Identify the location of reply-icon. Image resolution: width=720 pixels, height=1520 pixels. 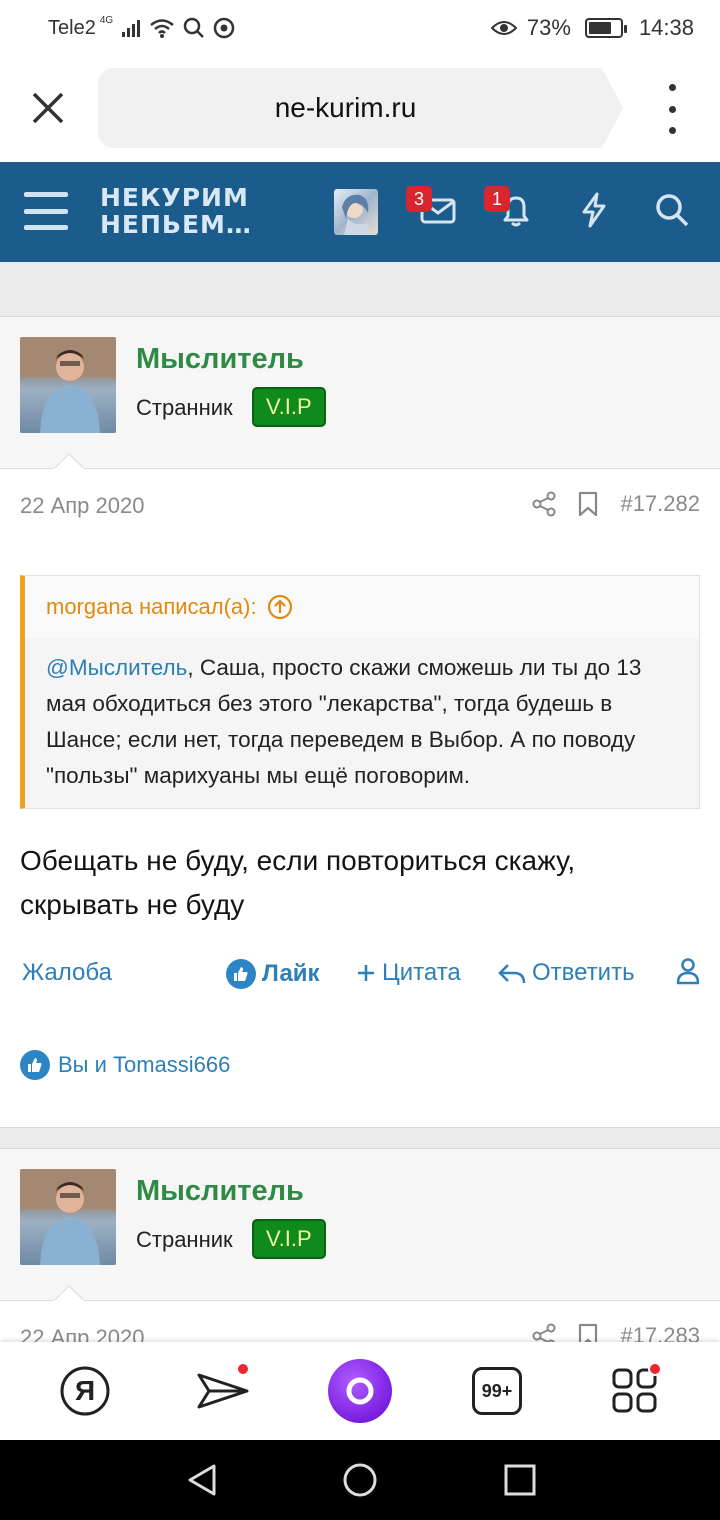
(512, 974).